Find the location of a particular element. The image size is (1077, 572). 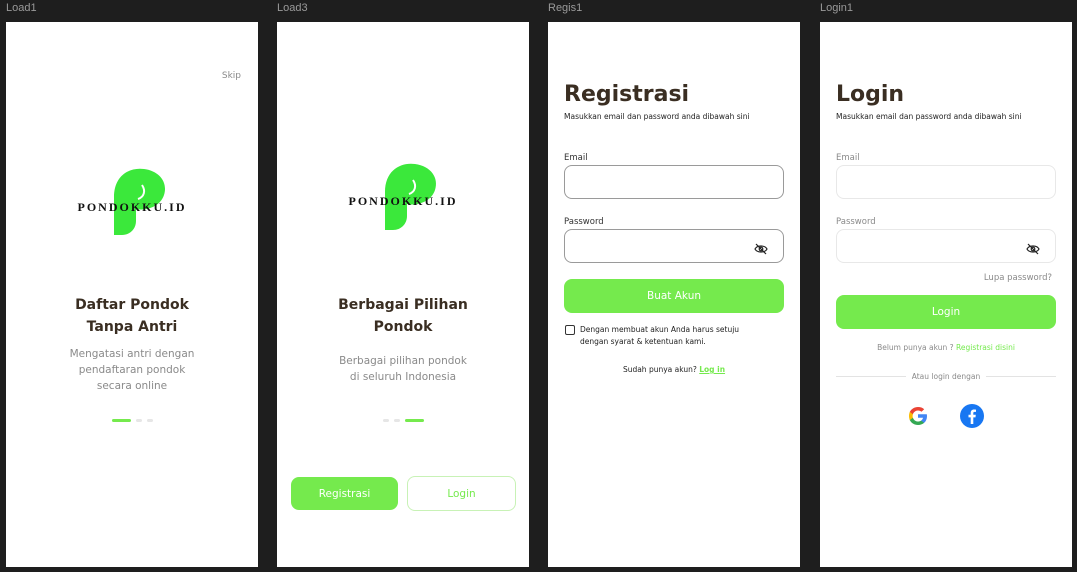

social-divider: Atau login dengan is located at coordinates (946, 376).